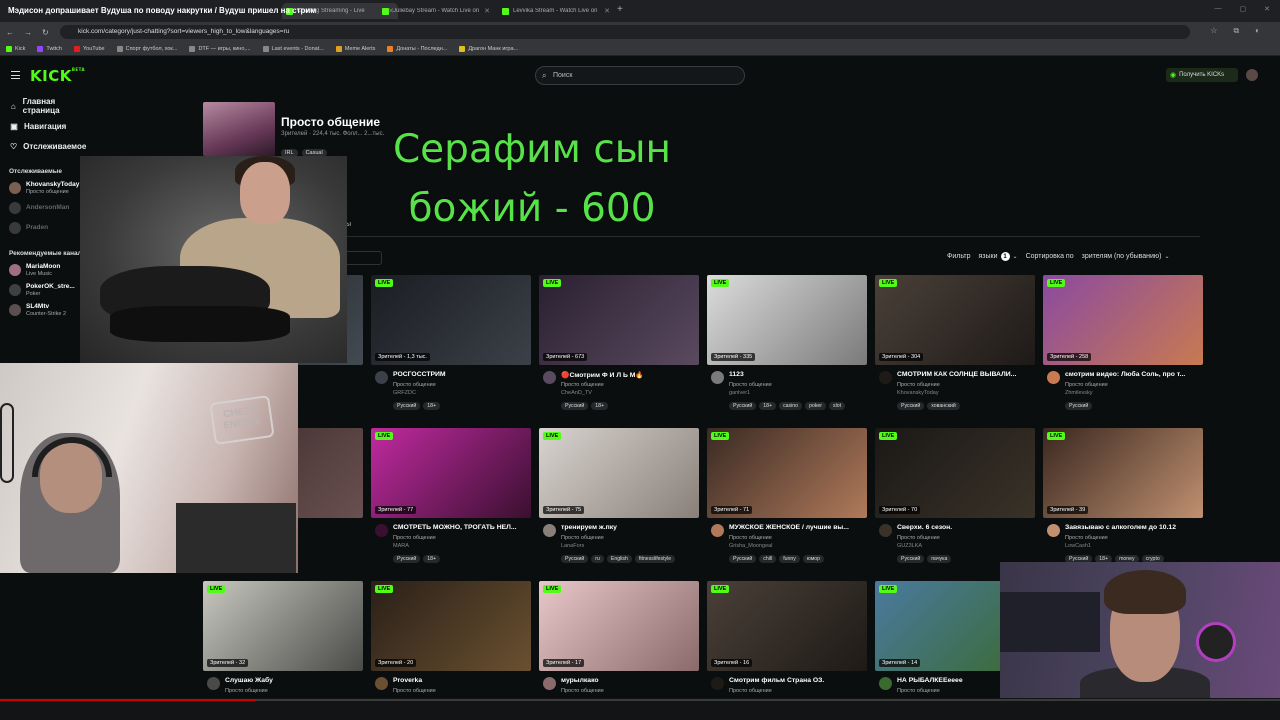  Describe the element at coordinates (797, 680) in the screenshot. I see `stream-title: Смотрим фильм Страна ОЗ.` at that location.